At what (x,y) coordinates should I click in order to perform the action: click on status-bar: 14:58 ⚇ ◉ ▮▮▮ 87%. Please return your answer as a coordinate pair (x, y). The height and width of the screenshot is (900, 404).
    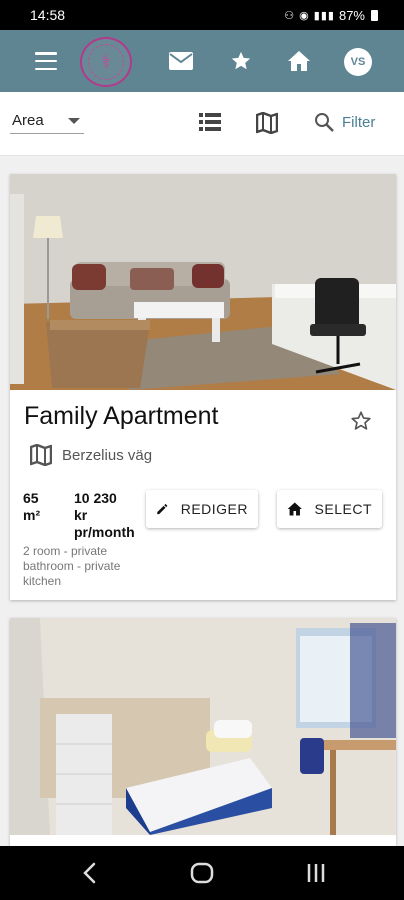
    Looking at the image, I should click on (202, 15).